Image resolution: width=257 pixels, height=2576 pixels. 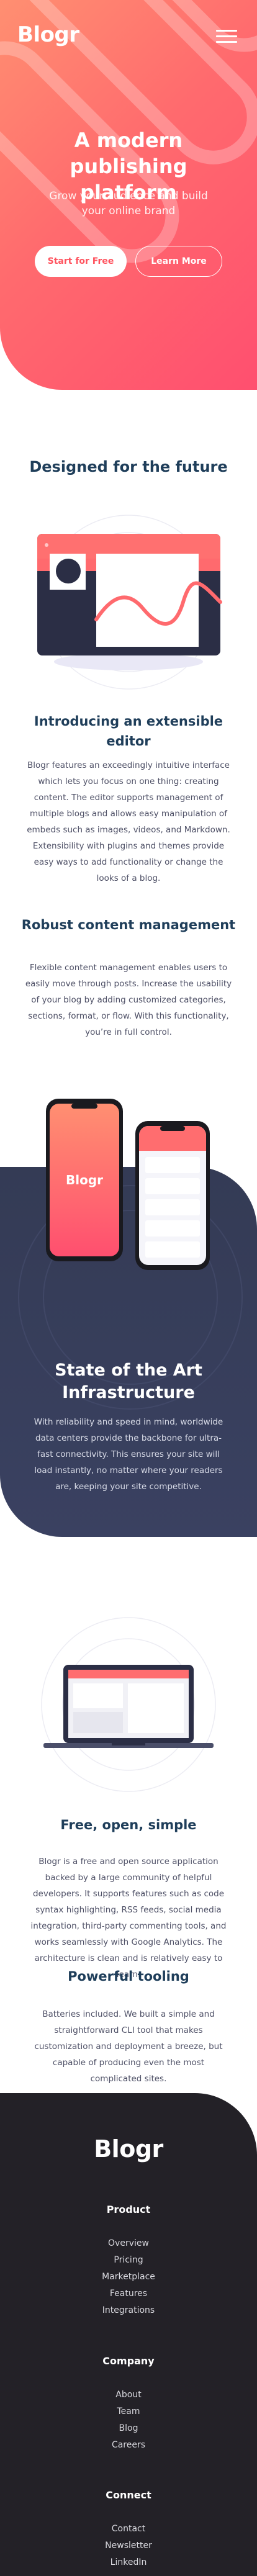 I want to click on footer-link-team: Team, so click(x=128, y=2411).